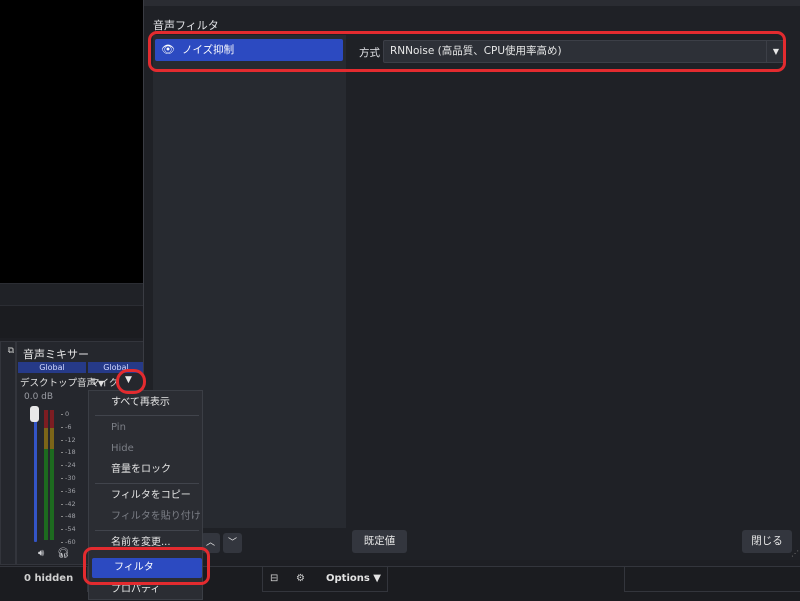 The image size is (800, 601). Describe the element at coordinates (379, 541) in the screenshot. I see `defaults-button: 既定値` at that location.